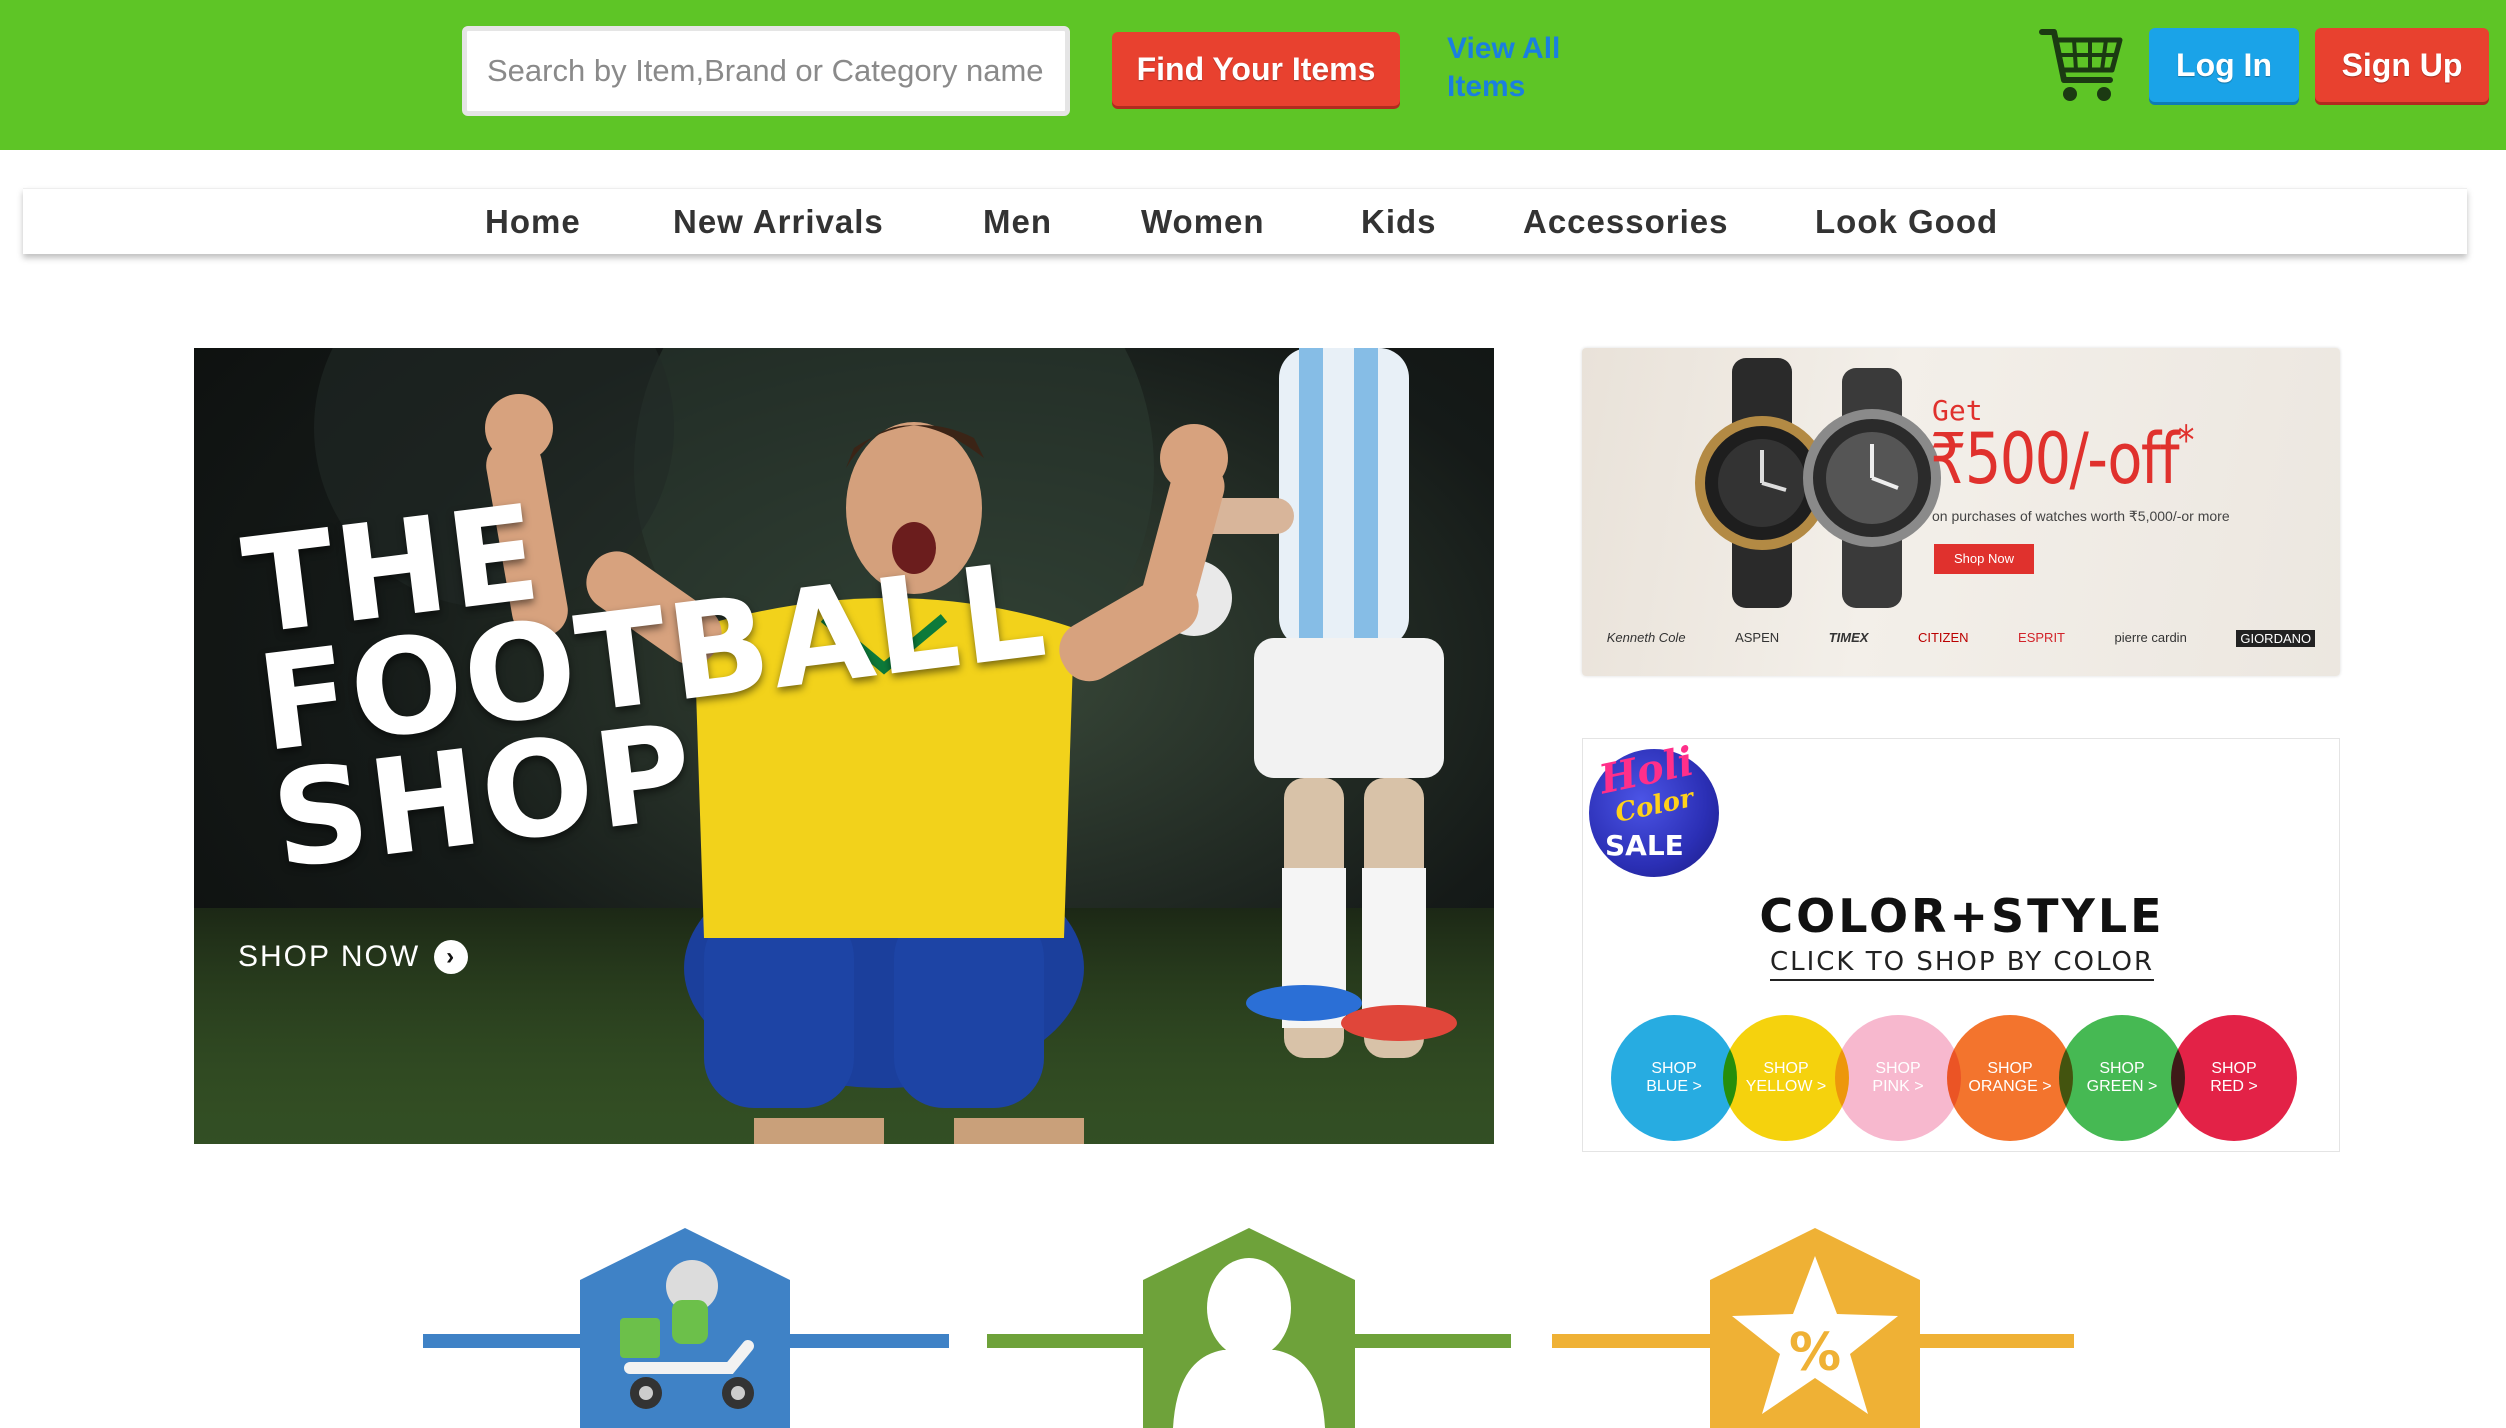 This screenshot has width=2506, height=1428. Describe the element at coordinates (1654, 808) in the screenshot. I see `holi-sale-badge: Holi Color SALE` at that location.